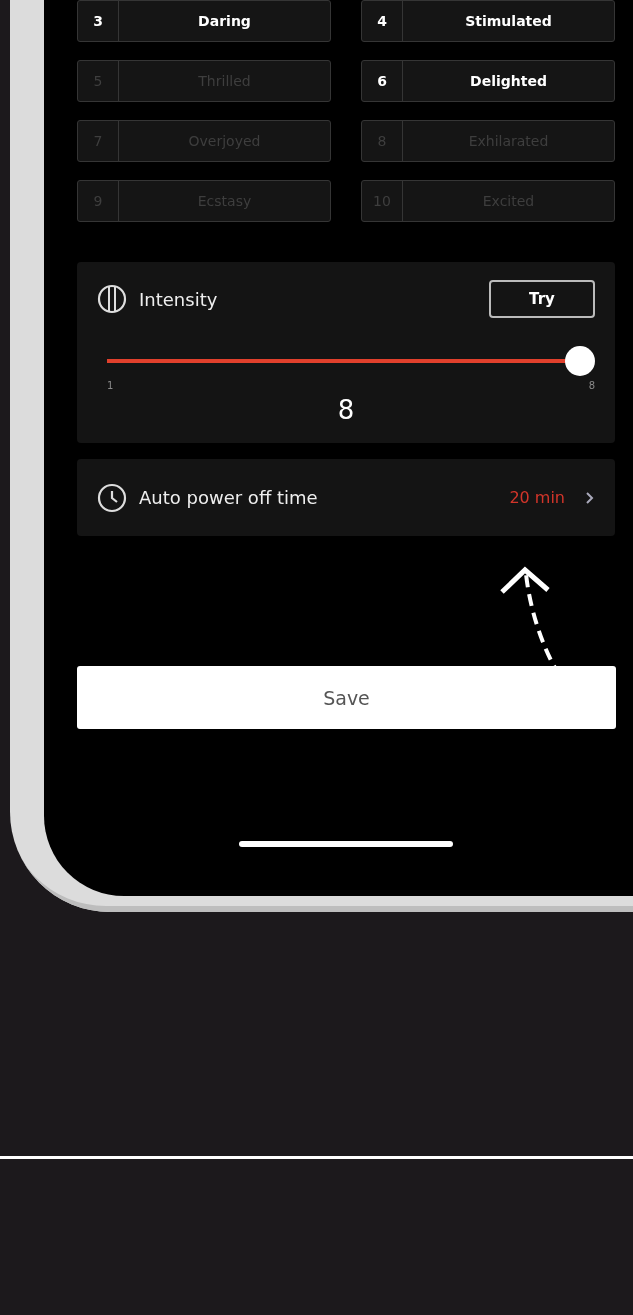  I want to click on slider-thumb, so click(580, 361).